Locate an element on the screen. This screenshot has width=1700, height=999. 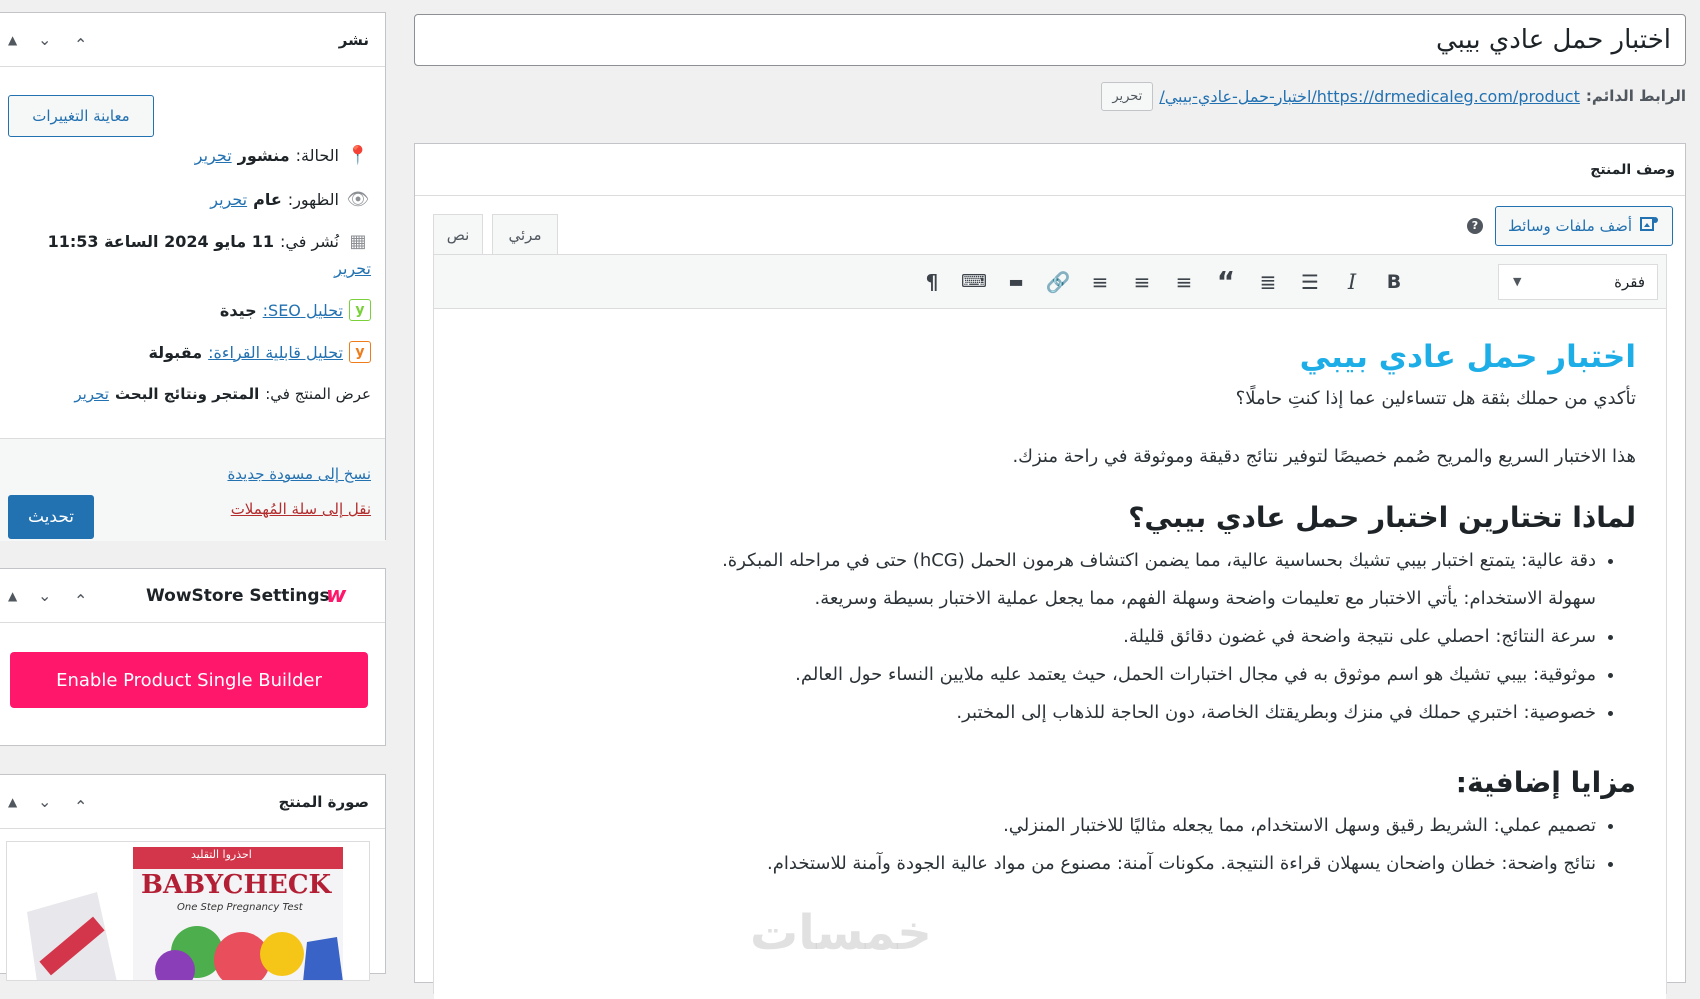
published-edit-row: تحرير is located at coordinates (352, 268).